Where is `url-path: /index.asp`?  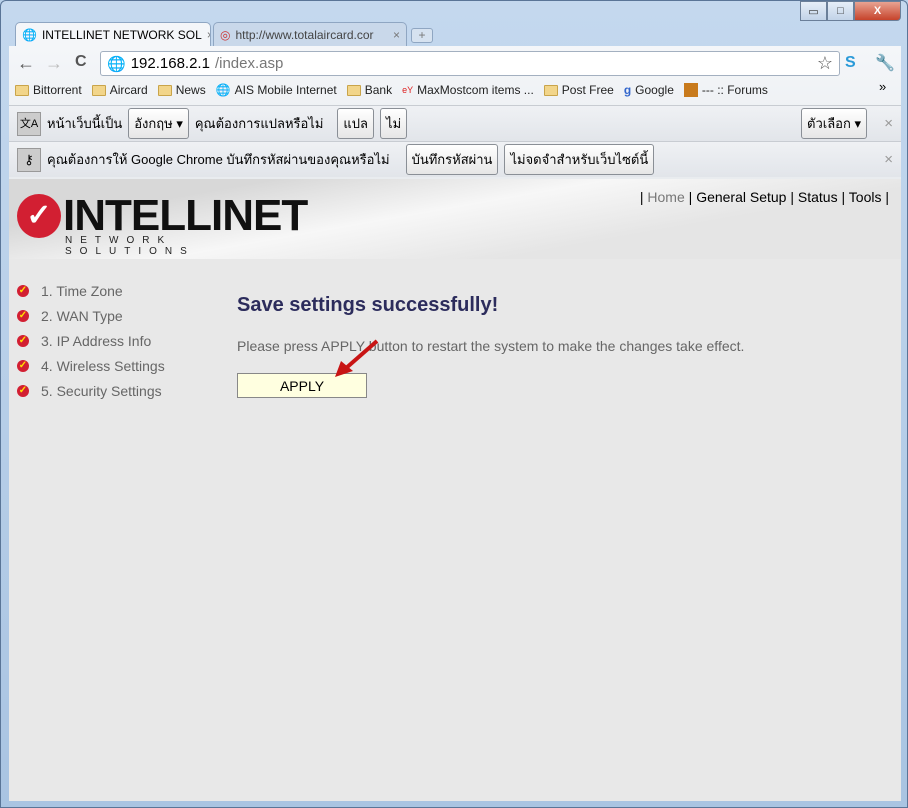
url-path: /index.asp is located at coordinates (249, 63).